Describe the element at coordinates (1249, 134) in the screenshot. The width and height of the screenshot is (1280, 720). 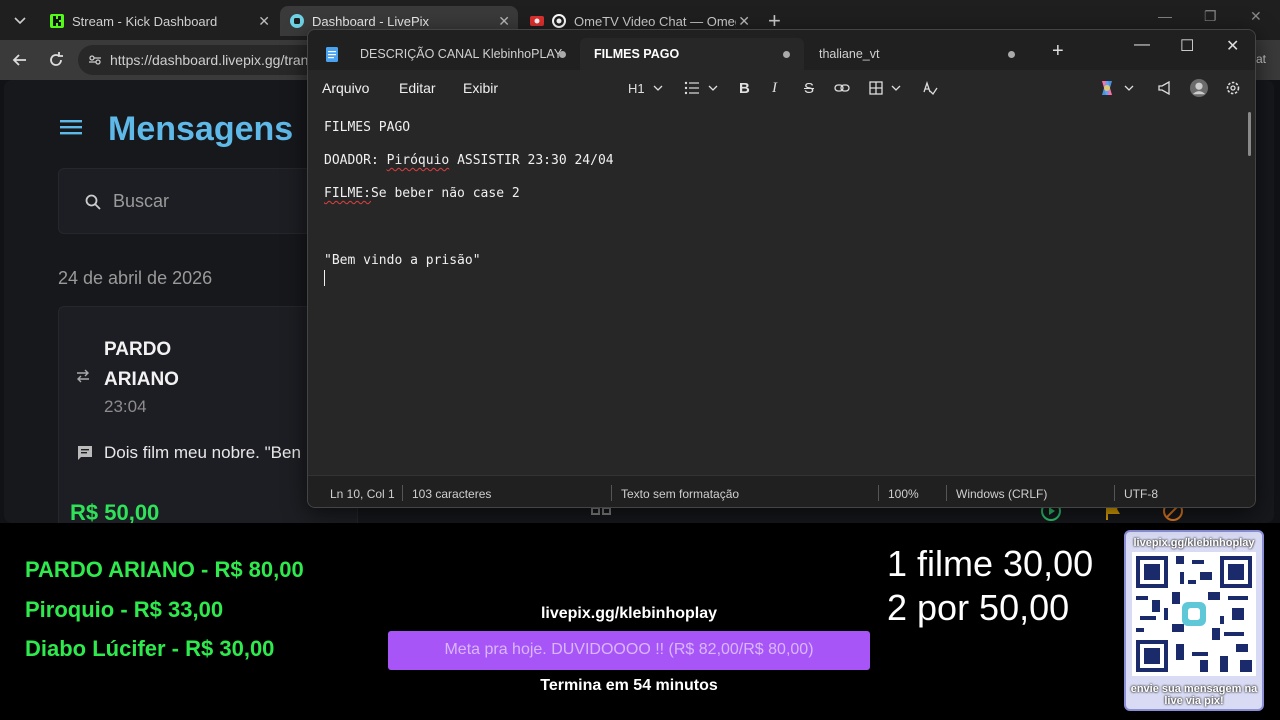
I see `vertical-scrollbar` at that location.